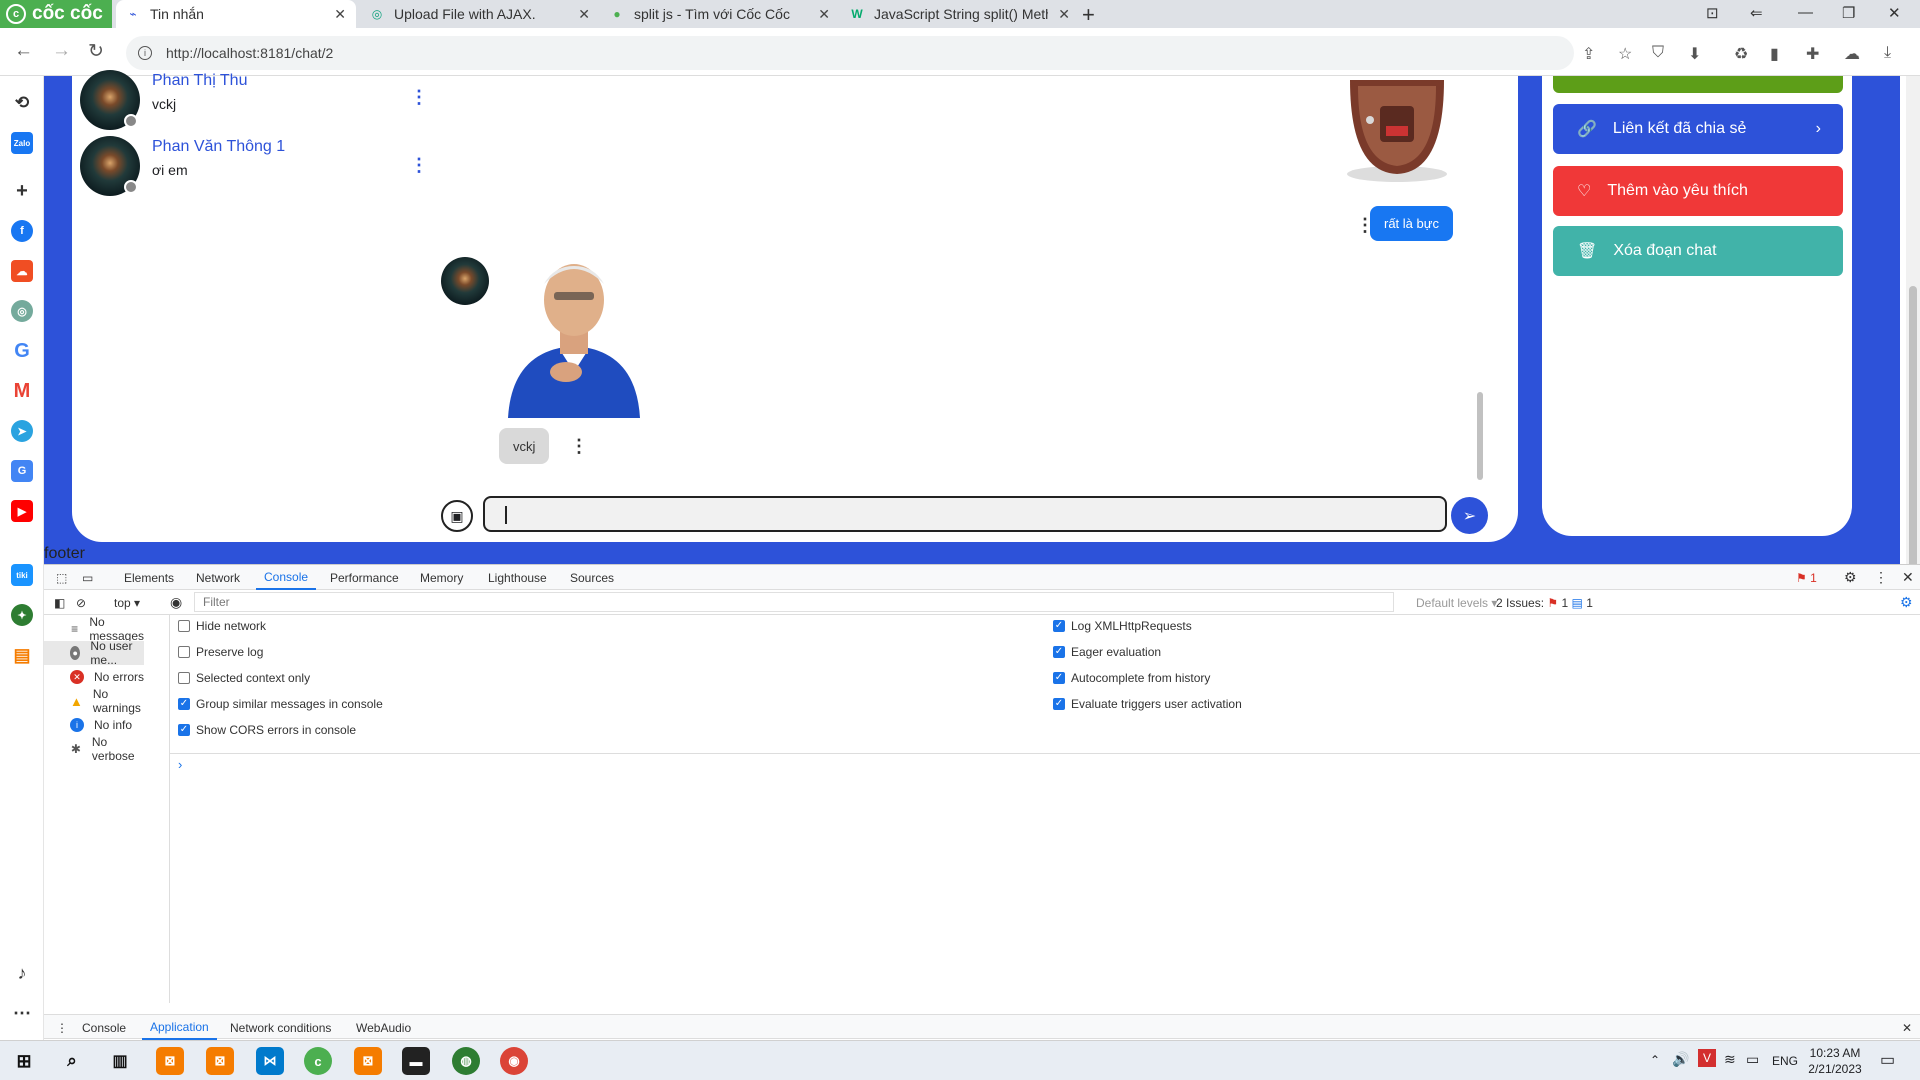 The image size is (1920, 1080). I want to click on tab-split-js: ● split js - Tìm với Cốc Cốc ✕, so click(720, 14).